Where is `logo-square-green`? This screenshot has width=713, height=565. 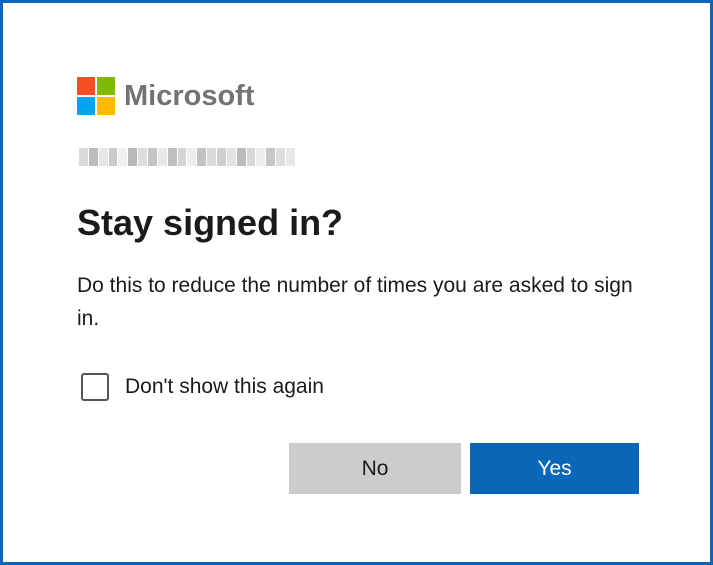
logo-square-green is located at coordinates (106, 86).